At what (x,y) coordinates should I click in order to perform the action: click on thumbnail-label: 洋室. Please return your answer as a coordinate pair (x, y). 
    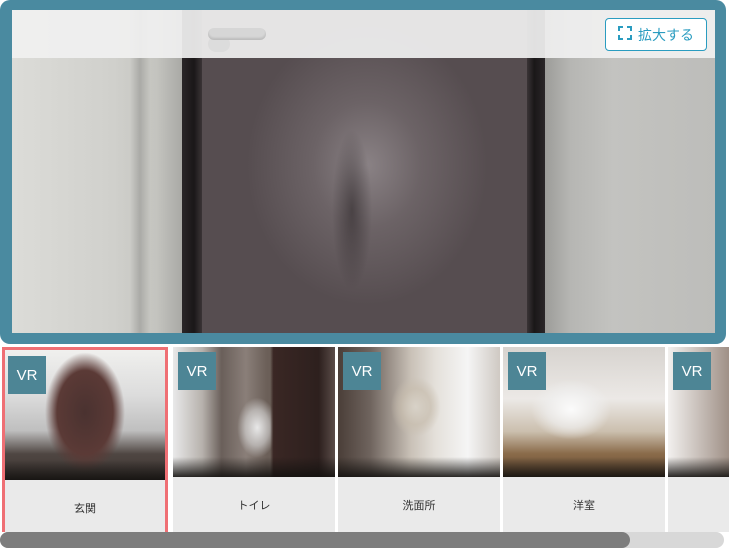
    Looking at the image, I should click on (584, 505).